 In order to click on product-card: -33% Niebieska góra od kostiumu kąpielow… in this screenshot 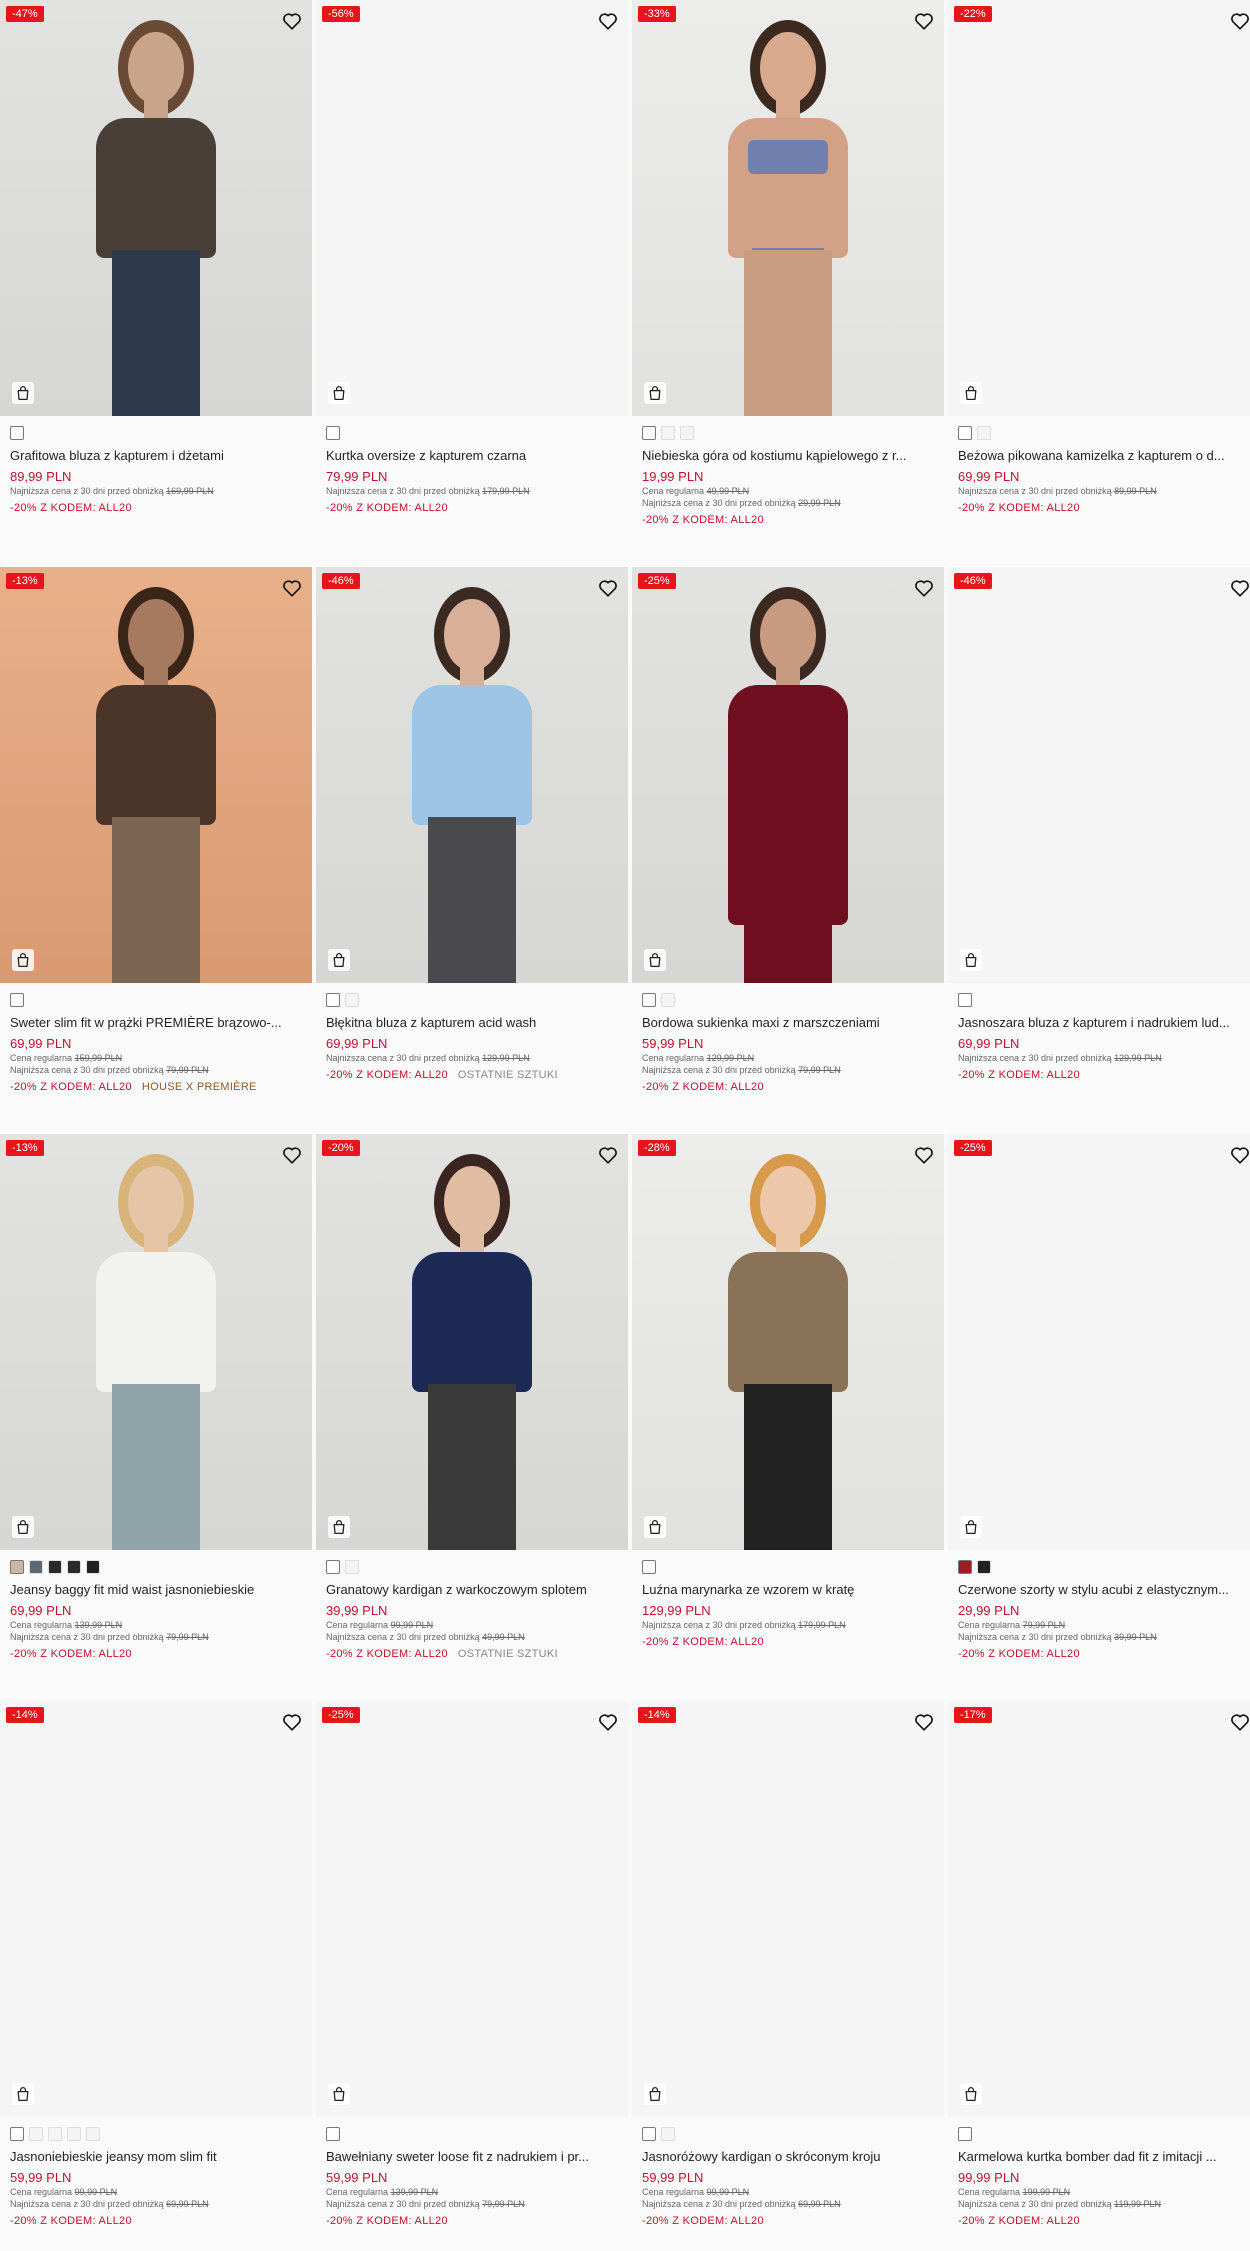, I will do `click(788, 263)`.